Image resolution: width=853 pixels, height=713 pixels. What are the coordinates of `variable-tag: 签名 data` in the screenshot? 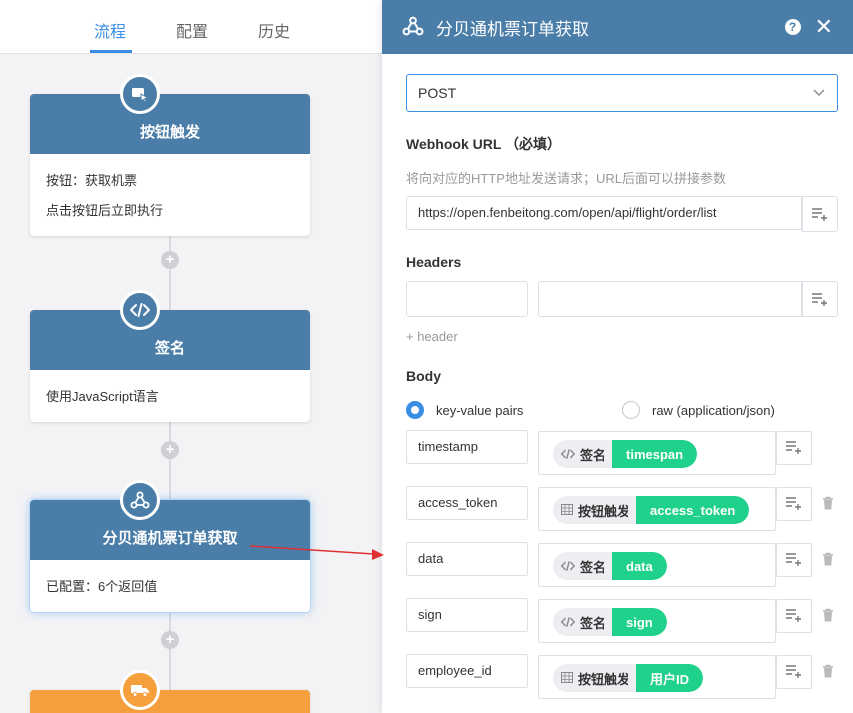 It's located at (610, 566).